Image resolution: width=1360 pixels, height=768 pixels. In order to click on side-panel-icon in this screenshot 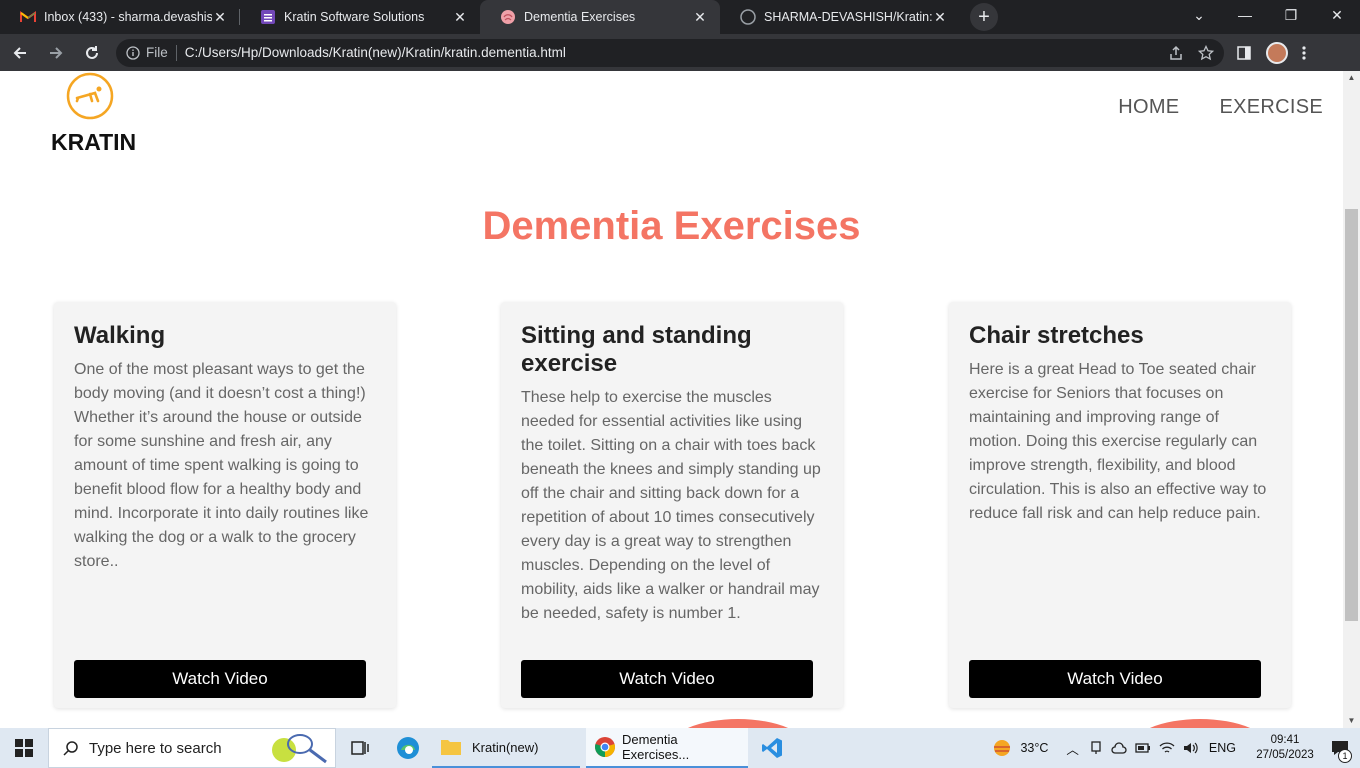, I will do `click(1244, 53)`.